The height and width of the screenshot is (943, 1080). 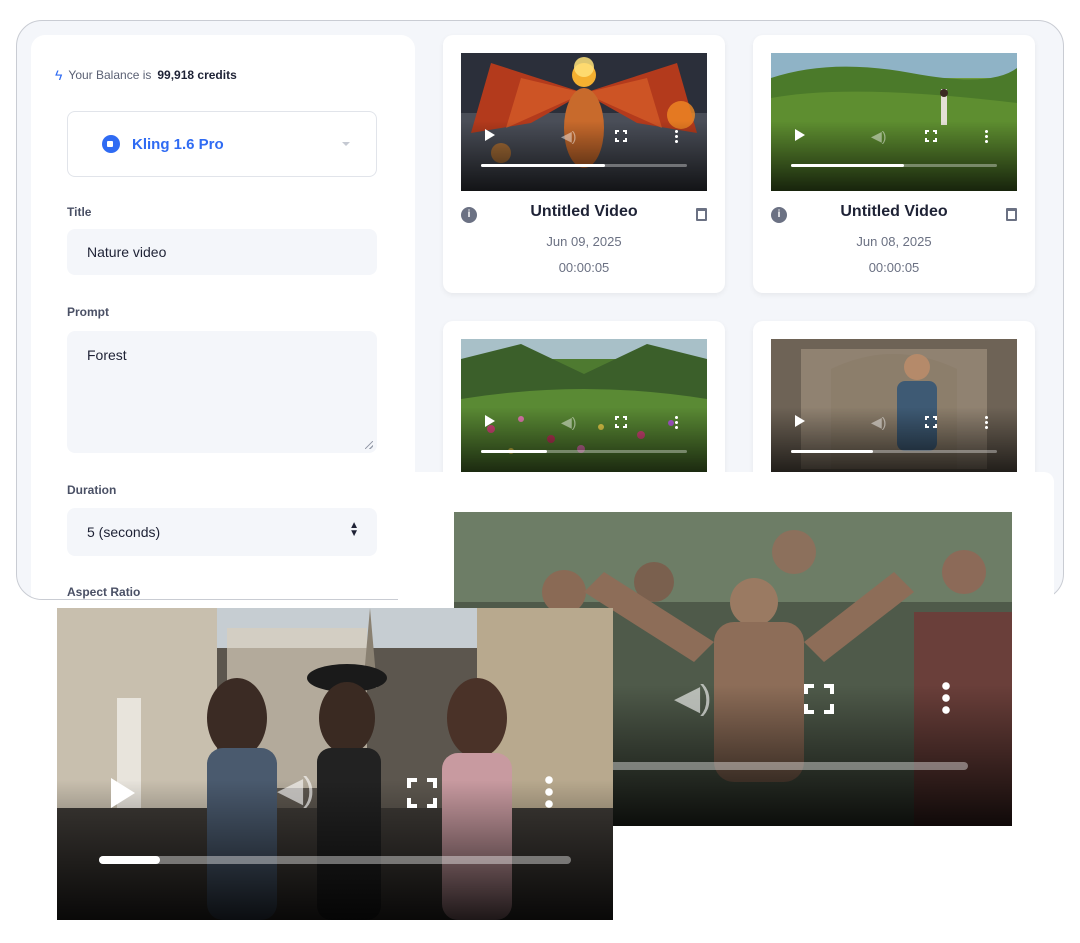 What do you see at coordinates (79, 212) in the screenshot?
I see `title-label: Title` at bounding box center [79, 212].